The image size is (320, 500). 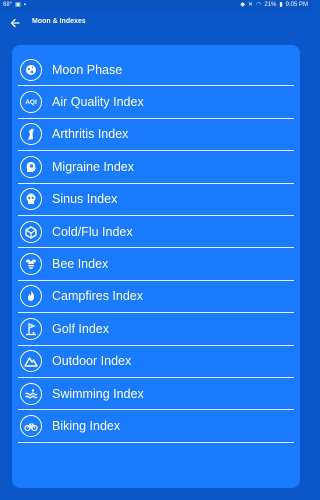 I want to click on list-item-label: Bee Index, so click(x=80, y=264).